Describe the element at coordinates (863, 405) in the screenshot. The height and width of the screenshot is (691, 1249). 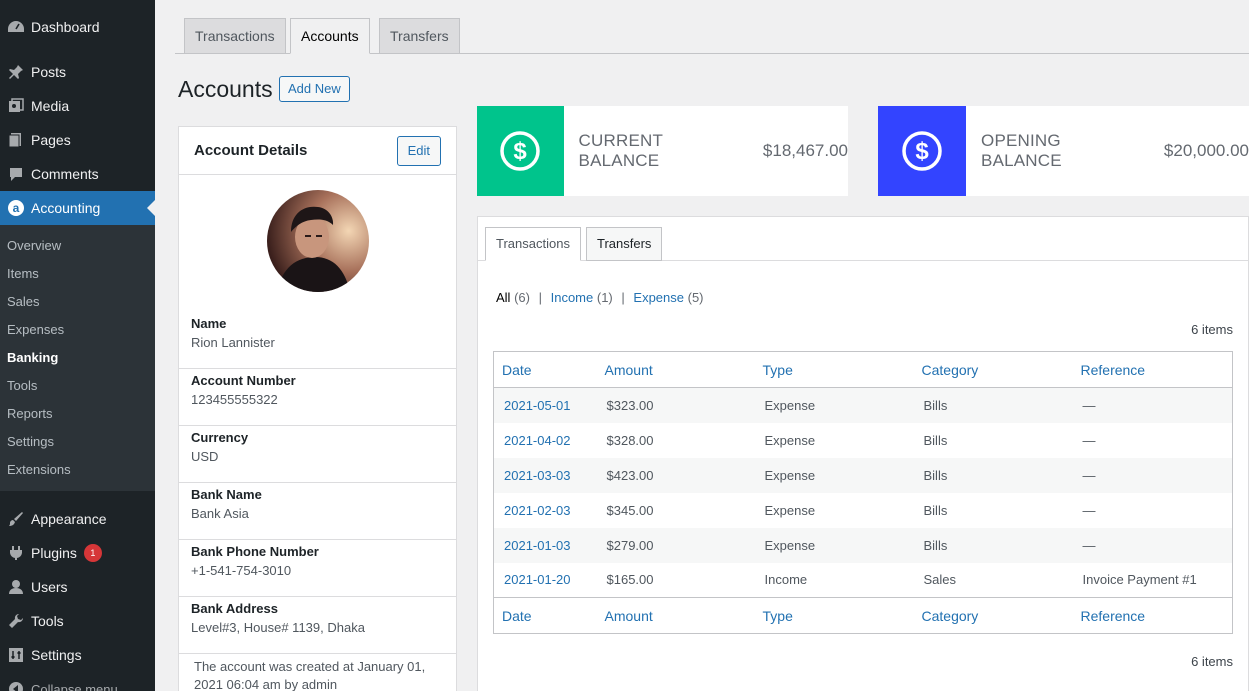
I see `table-row: 2021-05-01 $323.00 Expense Bills —` at that location.